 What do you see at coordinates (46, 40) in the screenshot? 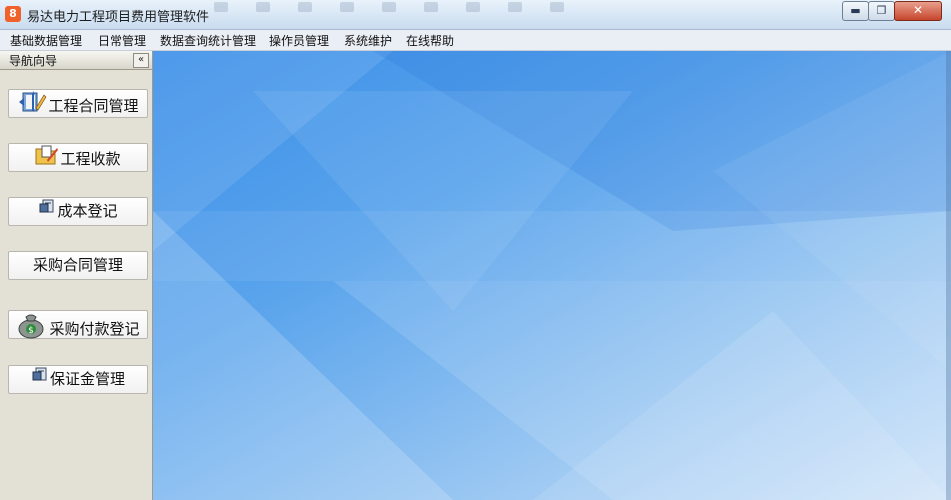
I see `menu-basic-data: 基础数据管理` at bounding box center [46, 40].